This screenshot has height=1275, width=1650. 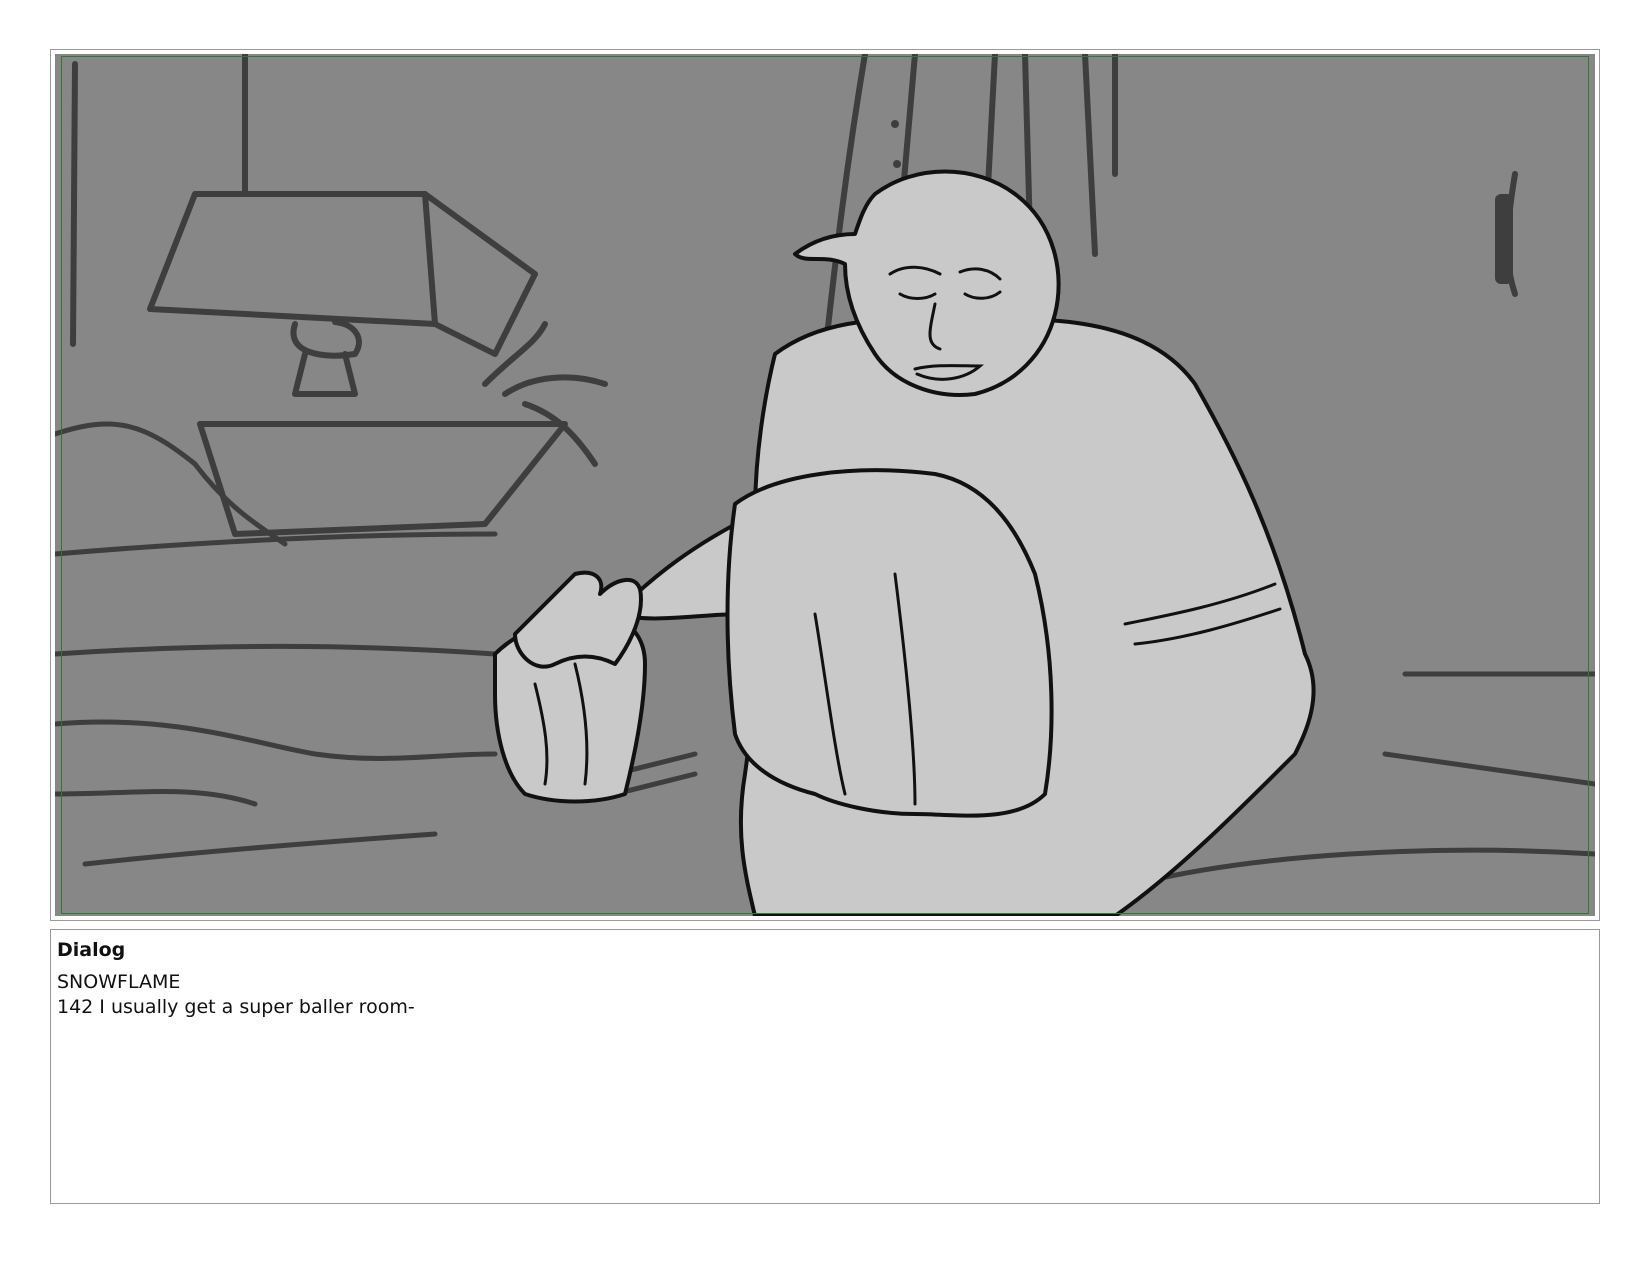 I want to click on dialog-text: 142 I usually get a super baller room-, so click(x=236, y=1007).